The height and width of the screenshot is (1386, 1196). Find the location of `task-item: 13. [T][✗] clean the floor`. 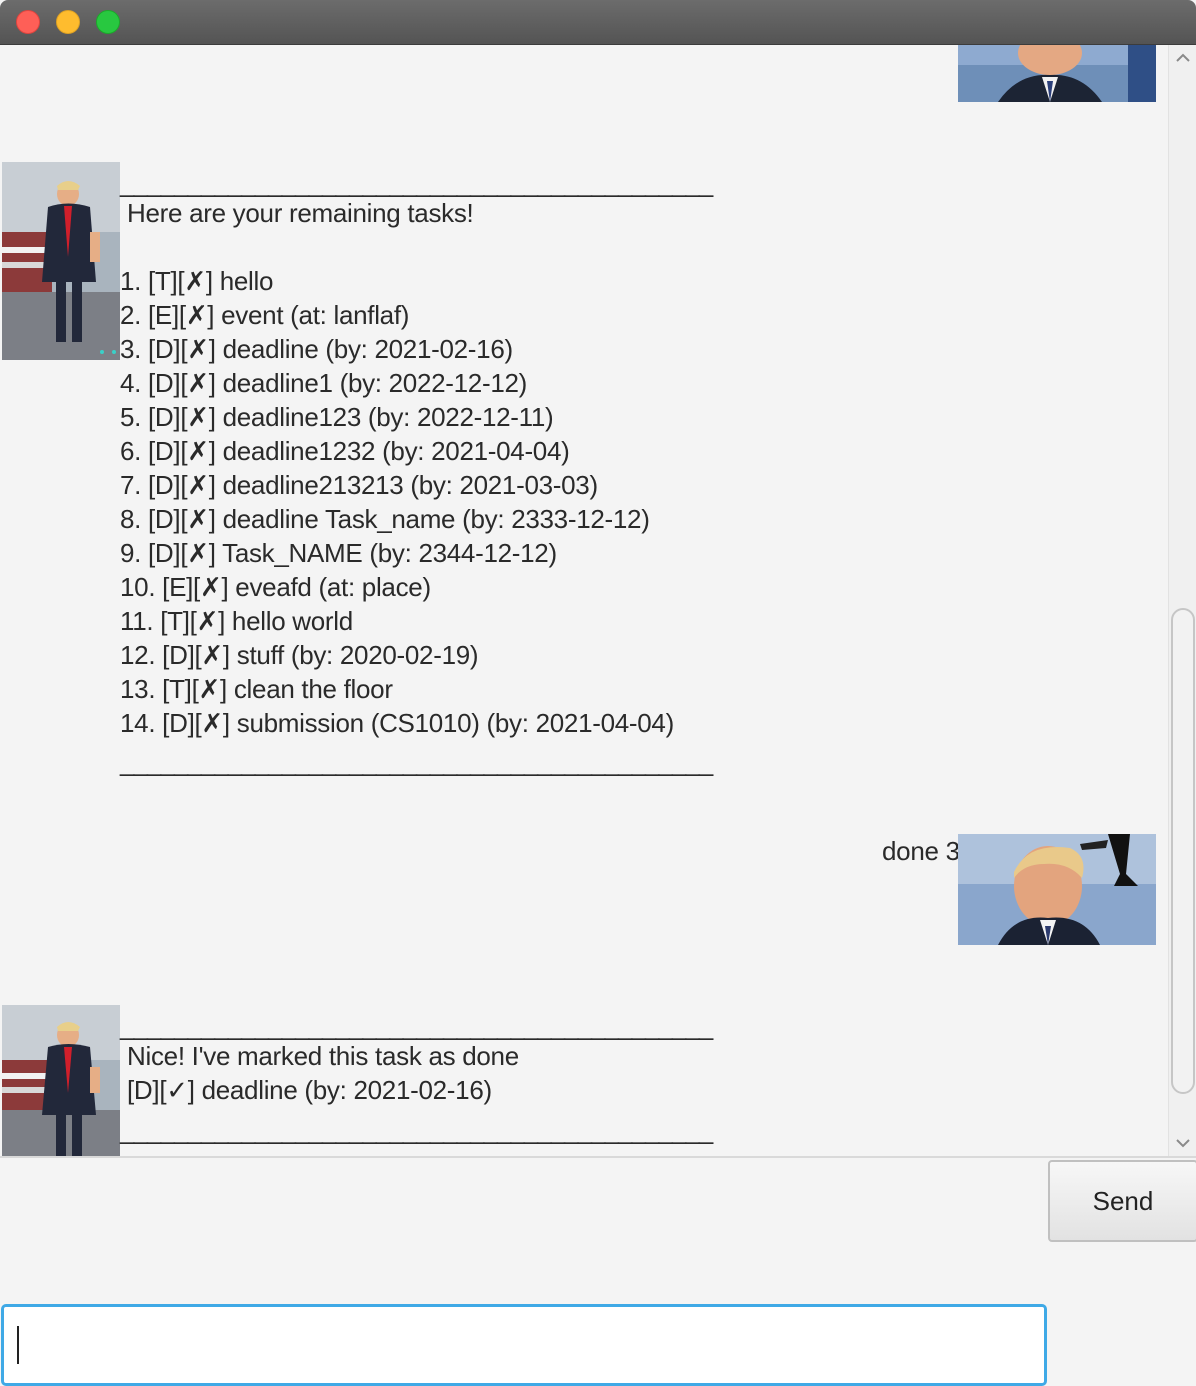

task-item: 13. [T][✗] clean the floor is located at coordinates (256, 689).